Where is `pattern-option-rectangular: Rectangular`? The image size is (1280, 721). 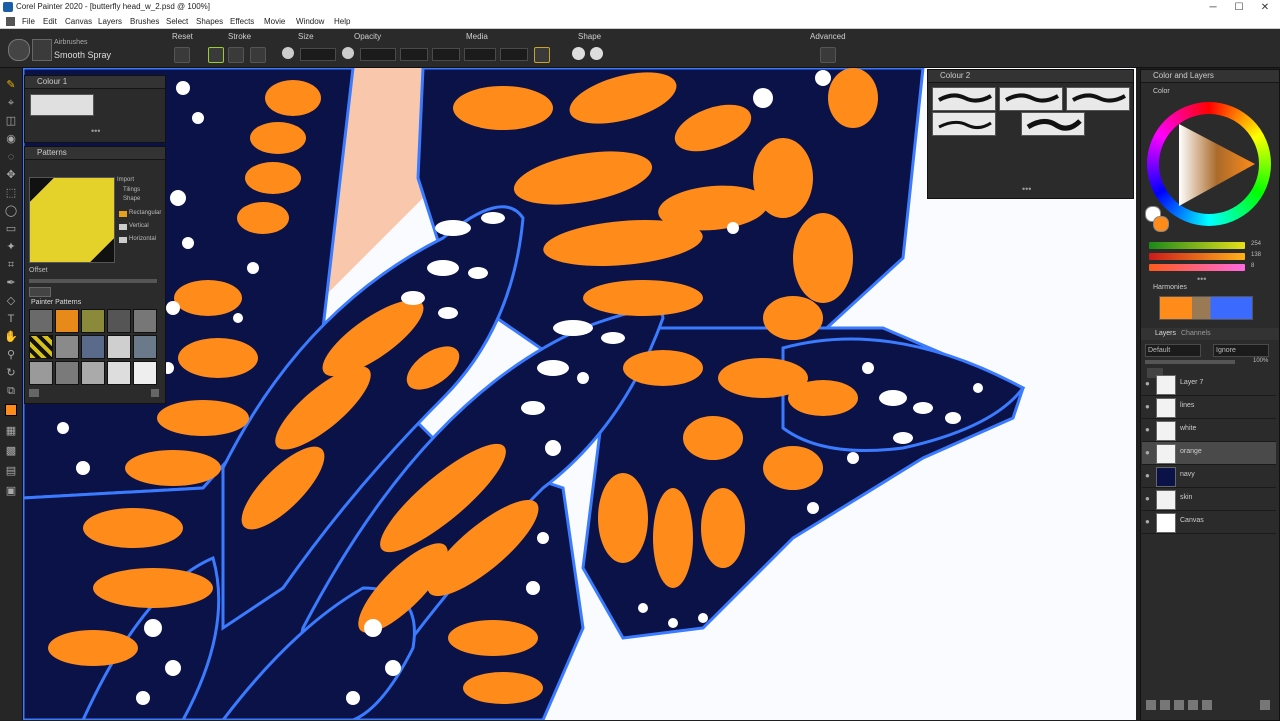
pattern-option-rectangular: Rectangular is located at coordinates (145, 213).